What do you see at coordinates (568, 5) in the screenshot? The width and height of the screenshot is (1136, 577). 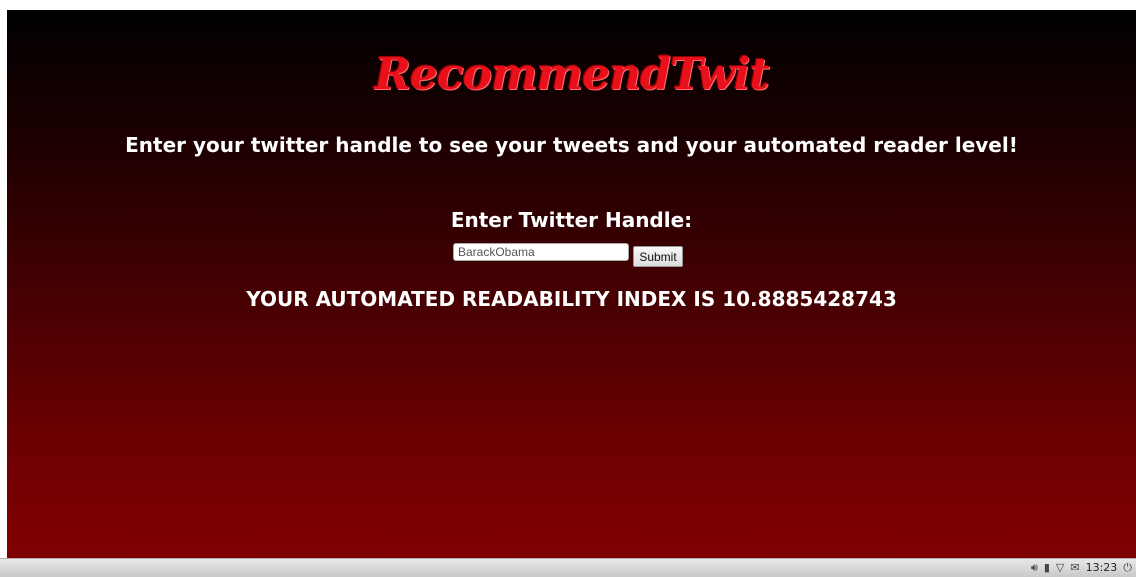 I see `window-top-strip` at bounding box center [568, 5].